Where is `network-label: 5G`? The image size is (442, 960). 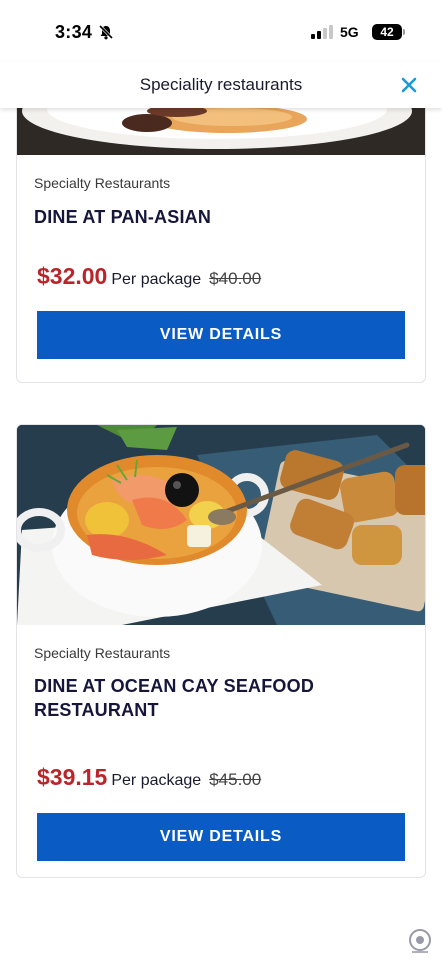
network-label: 5G is located at coordinates (349, 32).